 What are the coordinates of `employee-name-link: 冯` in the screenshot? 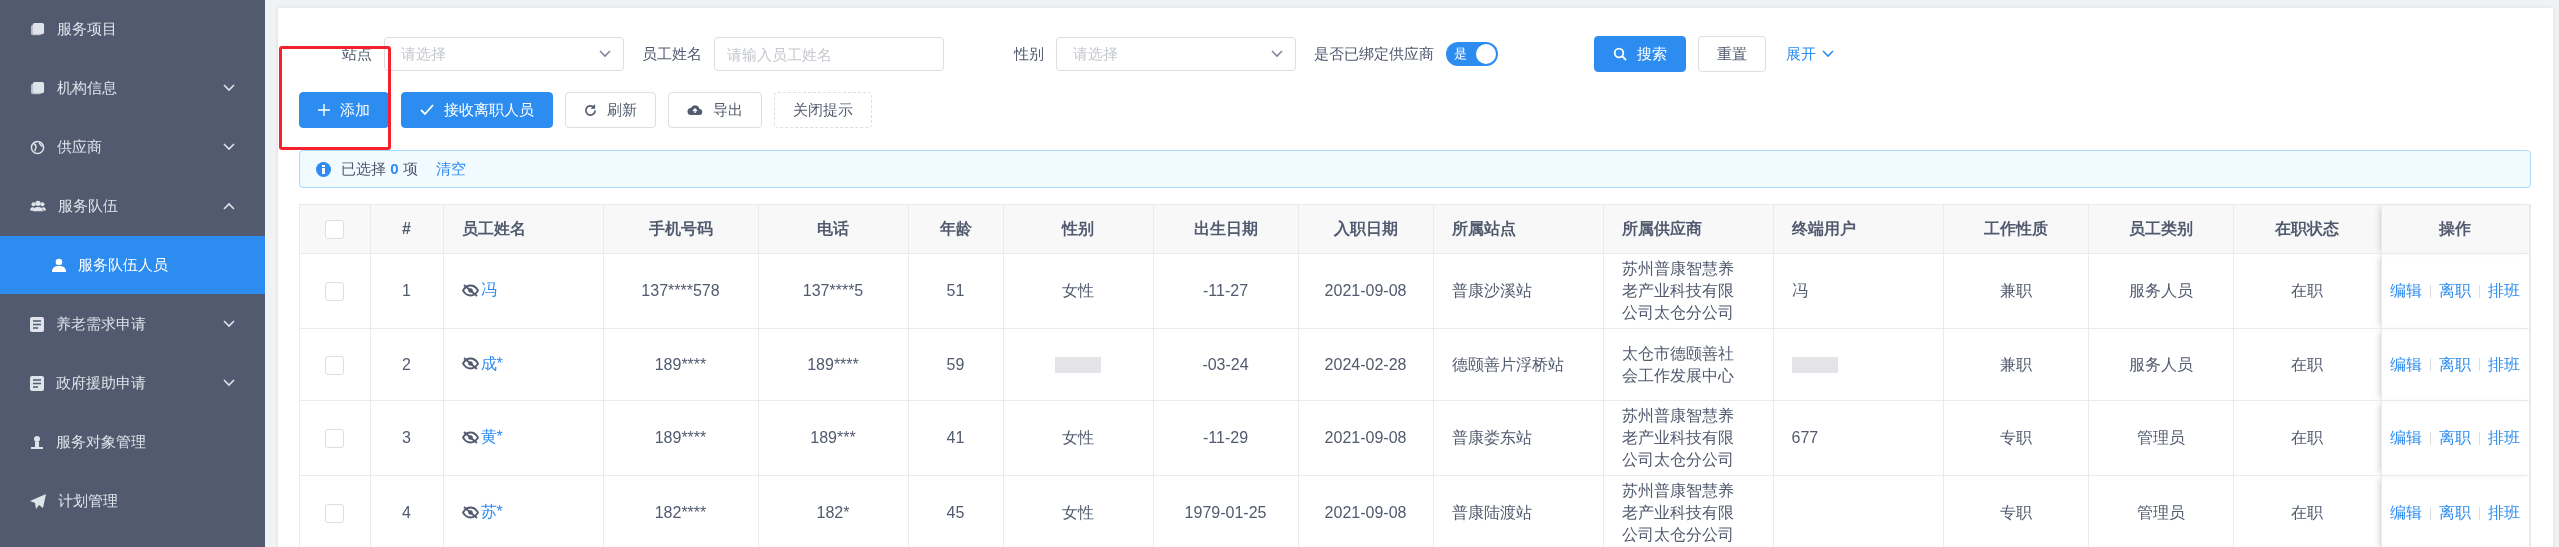 It's located at (479, 290).